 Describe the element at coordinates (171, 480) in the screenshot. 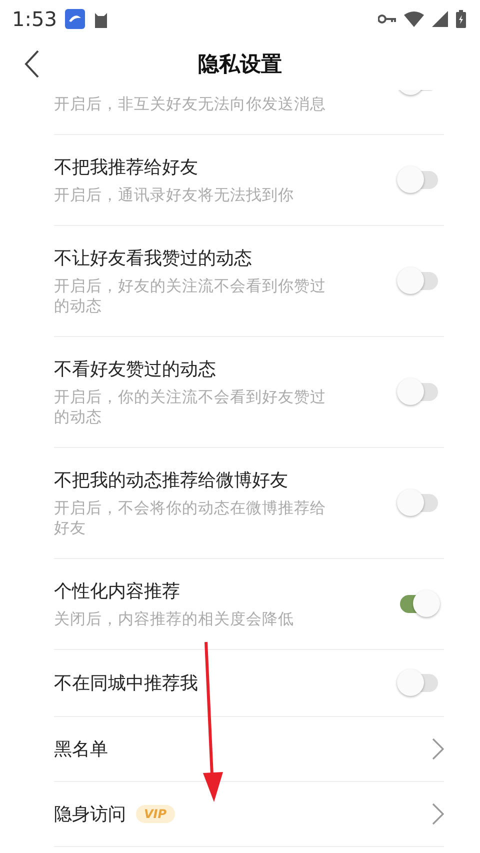

I see `row-title: 不把我的动态推荐给微博好友` at that location.